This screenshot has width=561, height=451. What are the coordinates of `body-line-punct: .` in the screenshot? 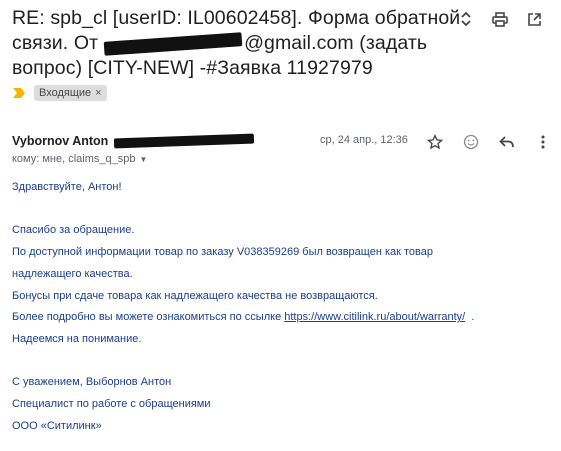 It's located at (473, 317).